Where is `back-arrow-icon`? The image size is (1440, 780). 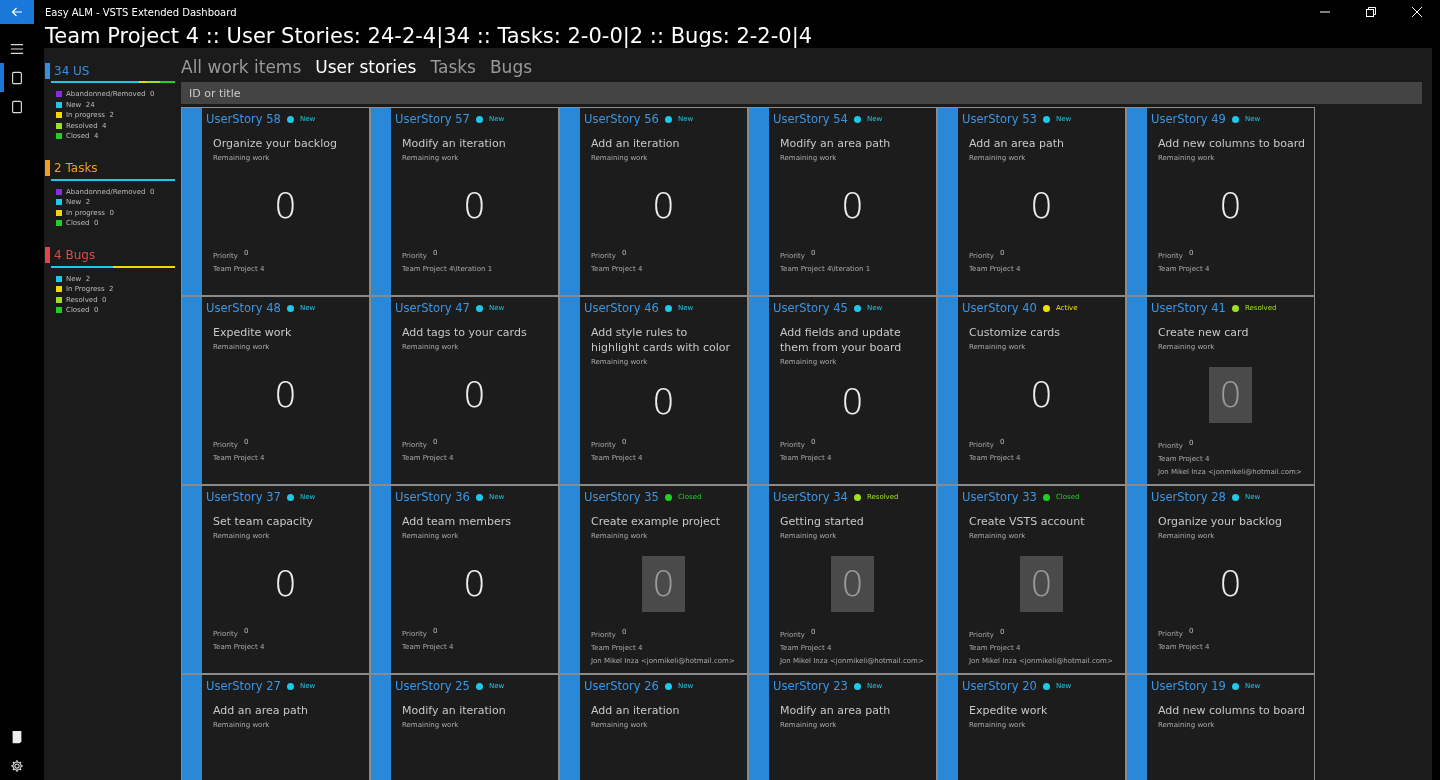 back-arrow-icon is located at coordinates (17, 12).